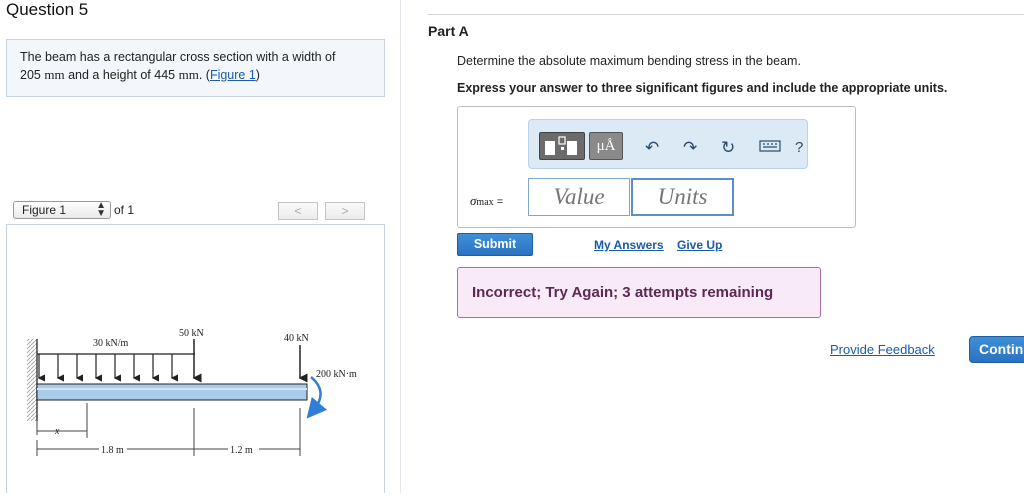 The height and width of the screenshot is (499, 1024). What do you see at coordinates (726, 14) in the screenshot?
I see `part-separator` at bounding box center [726, 14].